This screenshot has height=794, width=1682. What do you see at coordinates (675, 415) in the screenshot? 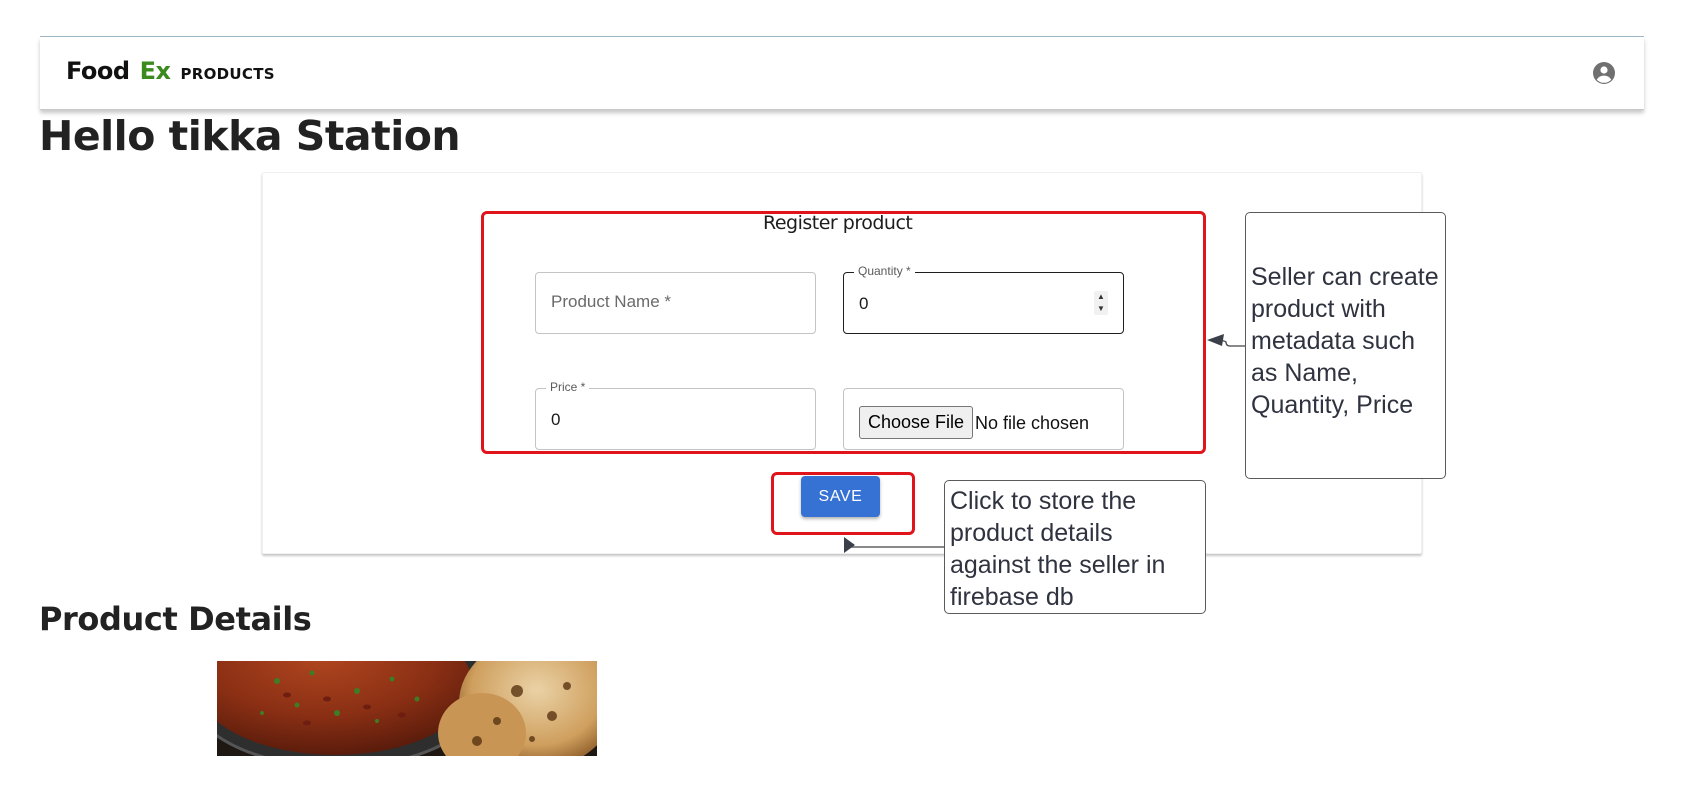
I see `price-field: Price * 0` at bounding box center [675, 415].